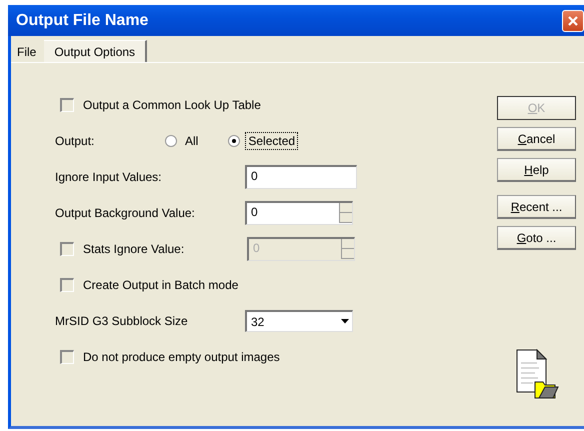  I want to click on window-title: Output File Name, so click(82, 21).